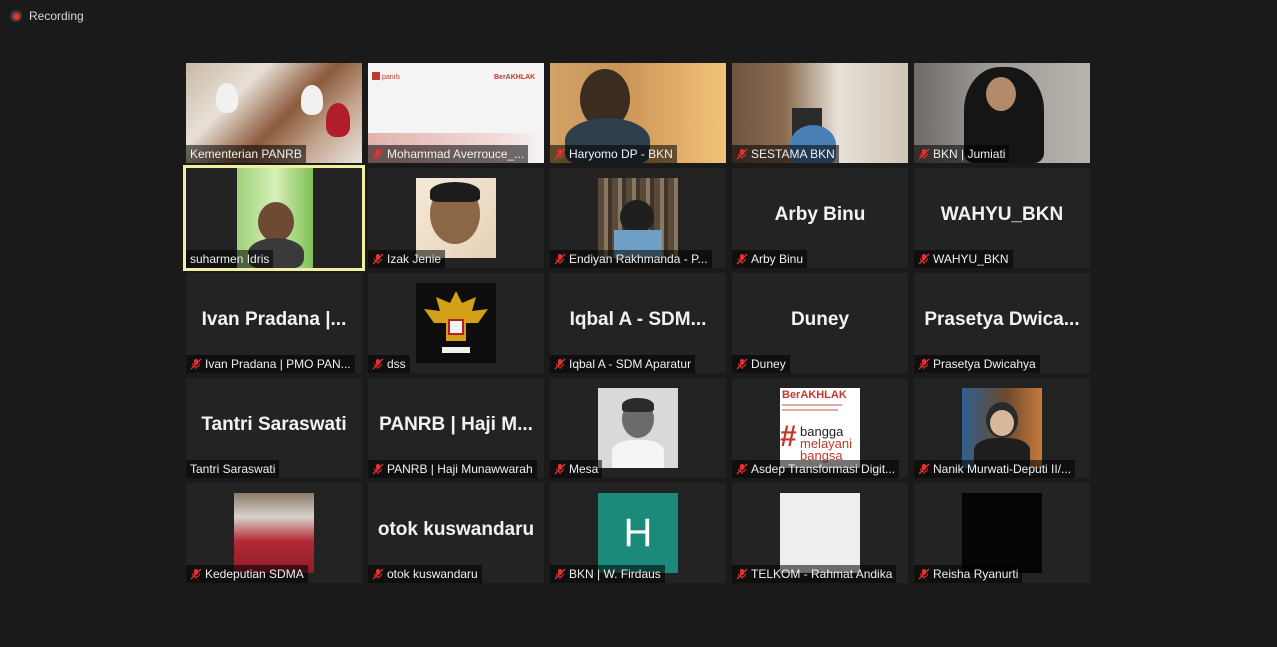  I want to click on recording-icon, so click(16, 16).